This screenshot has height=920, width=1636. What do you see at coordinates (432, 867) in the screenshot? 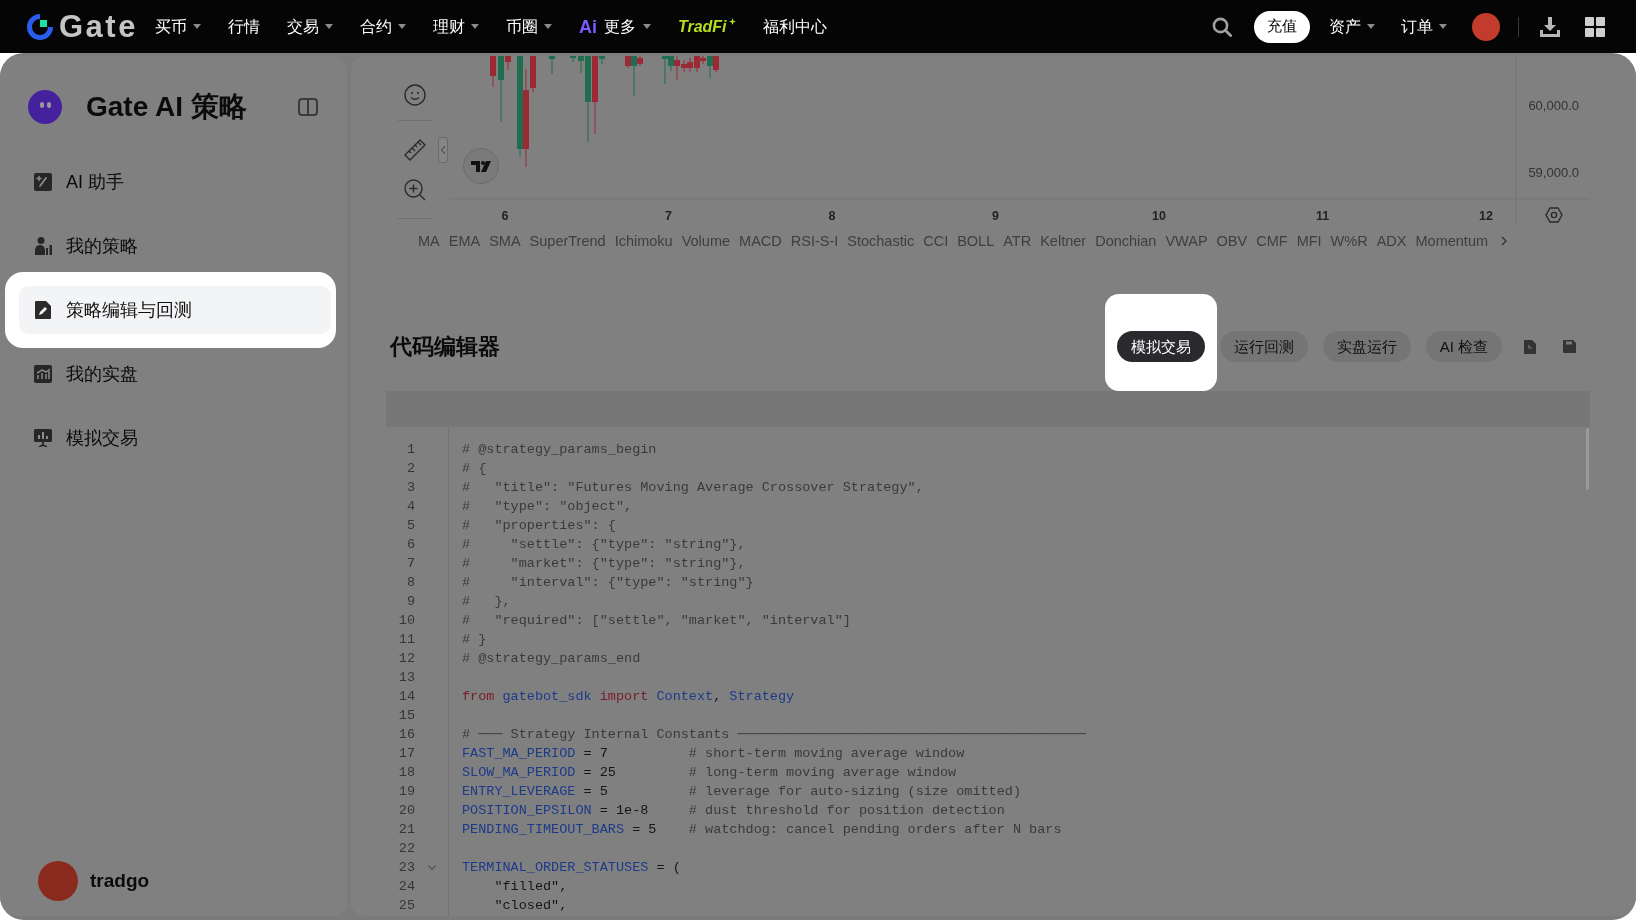
I see `chevron-down-icon` at bounding box center [432, 867].